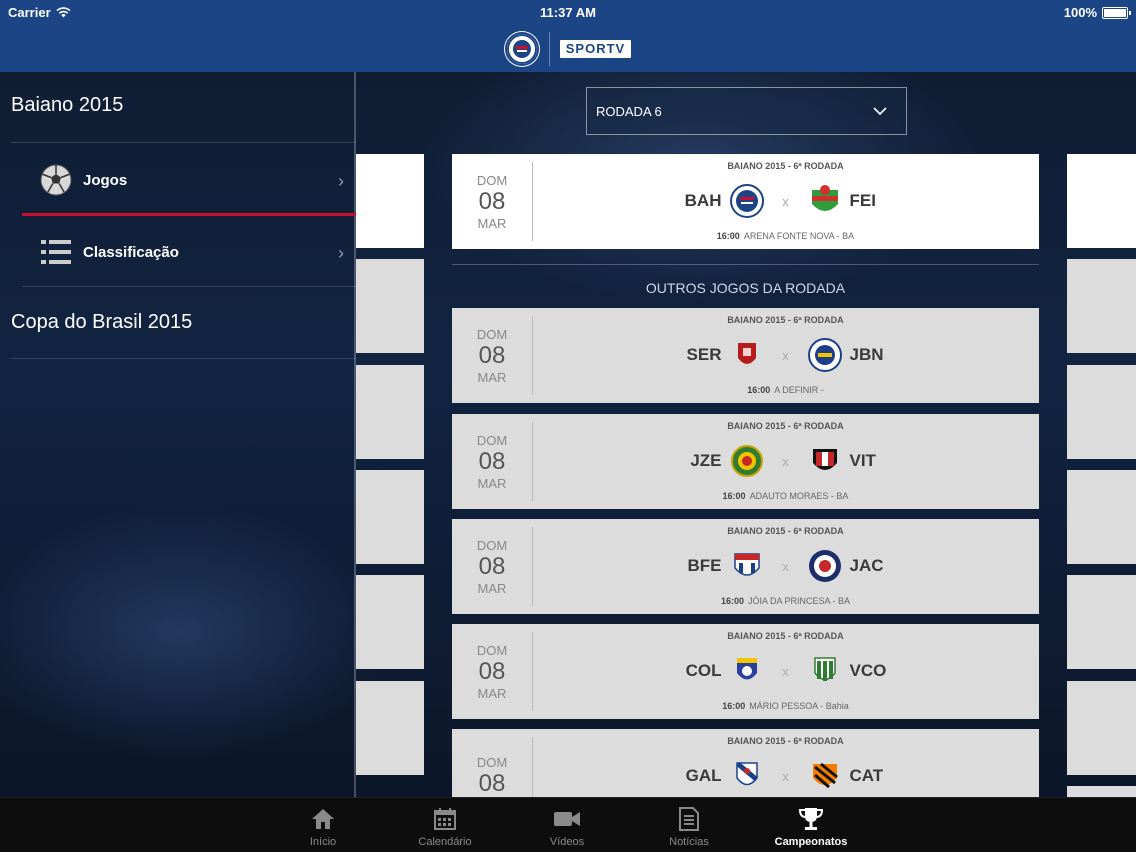  I want to click on soccer-ball-icon, so click(56, 180).